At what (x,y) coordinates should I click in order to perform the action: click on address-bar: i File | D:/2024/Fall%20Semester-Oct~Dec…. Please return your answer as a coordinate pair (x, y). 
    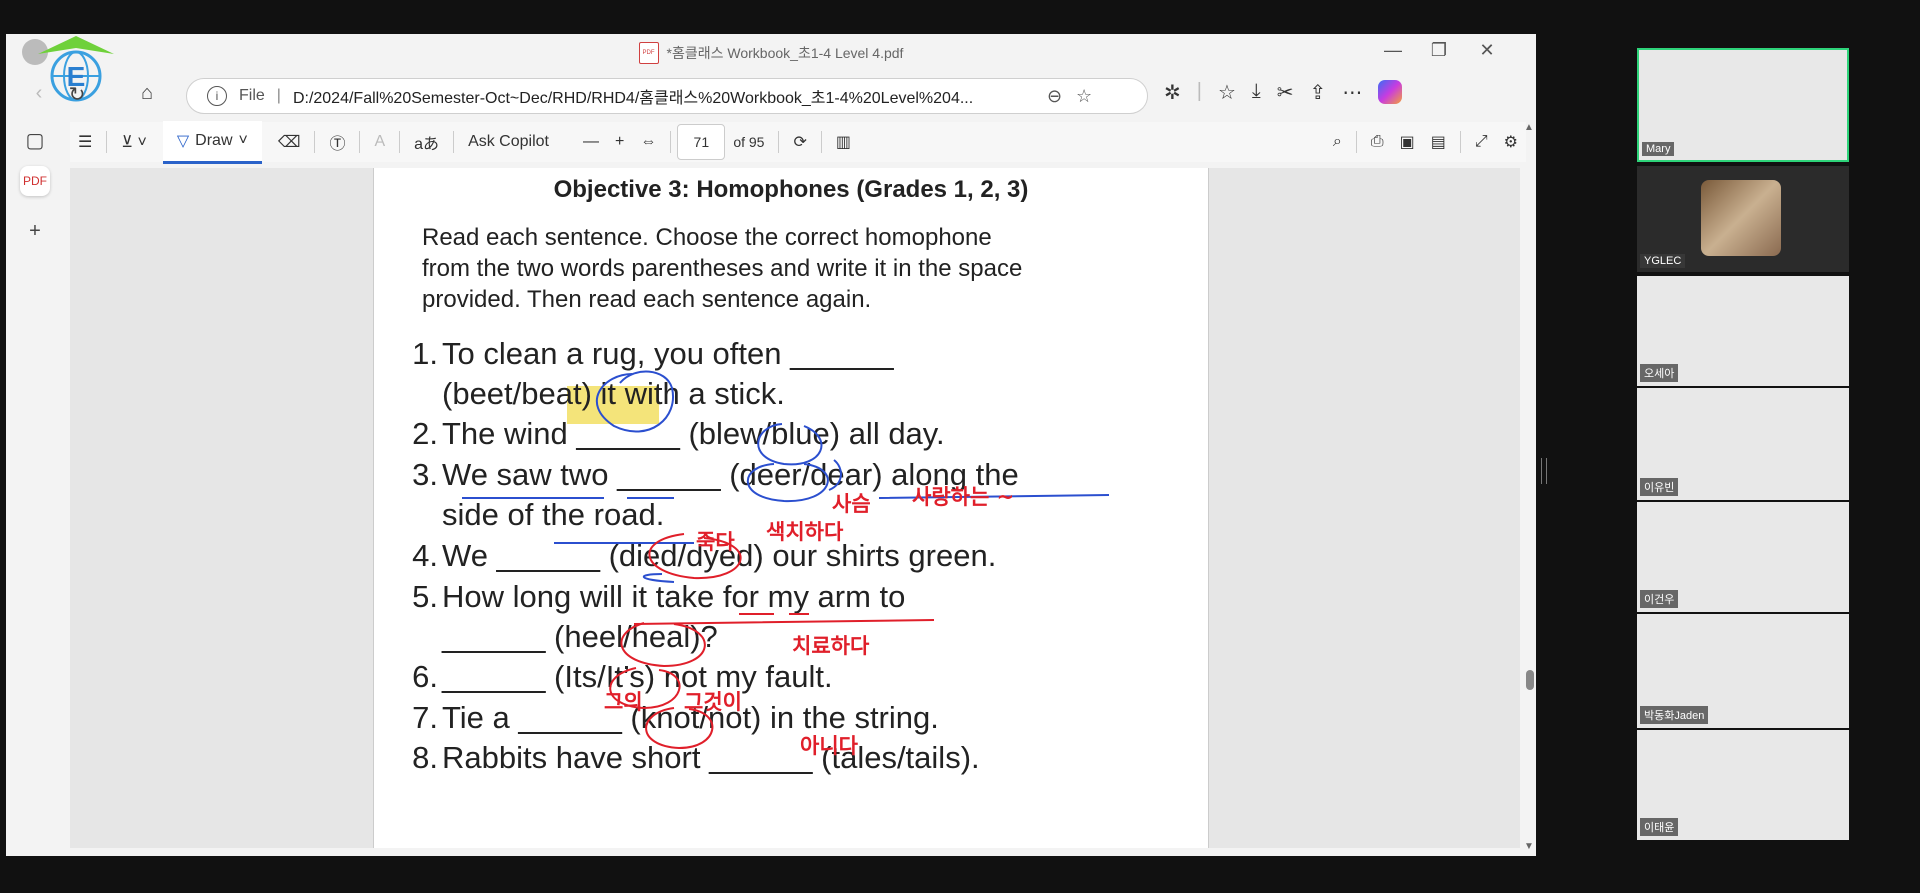
    Looking at the image, I should click on (667, 96).